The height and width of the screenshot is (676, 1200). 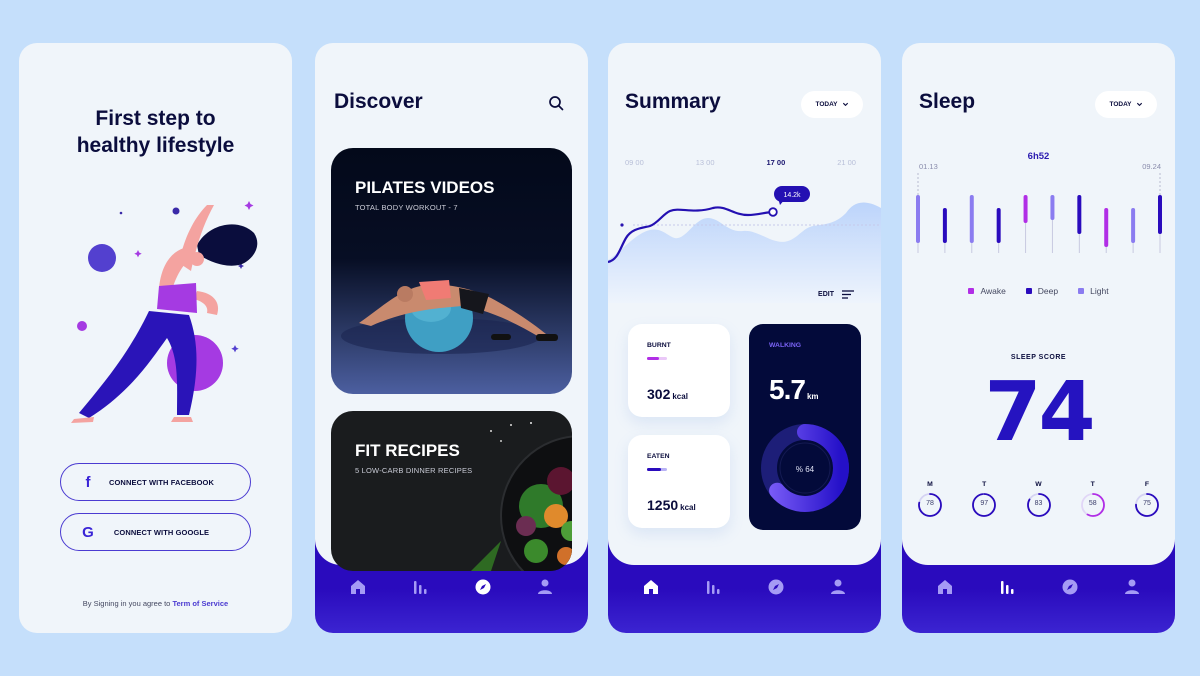 What do you see at coordinates (657, 358) in the screenshot?
I see `burnt-progress` at bounding box center [657, 358].